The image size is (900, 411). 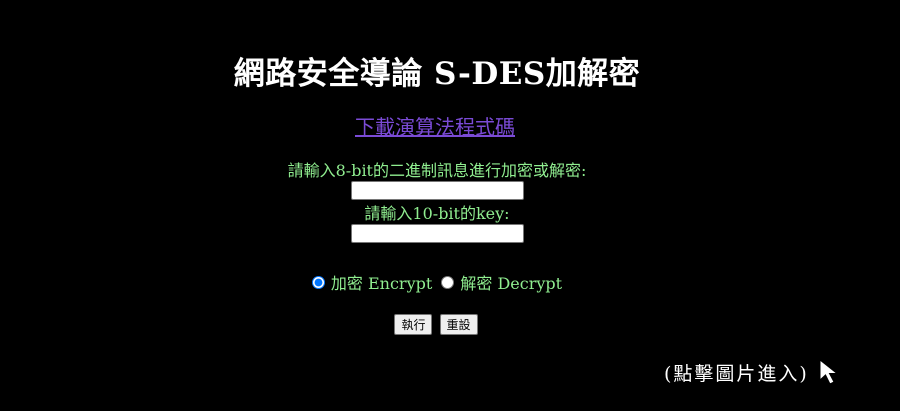 I want to click on encrypt-option: 加密 Encrypt, so click(x=372, y=282).